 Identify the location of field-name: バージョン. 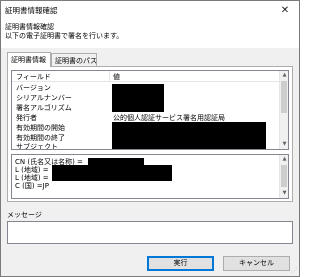
(33, 88).